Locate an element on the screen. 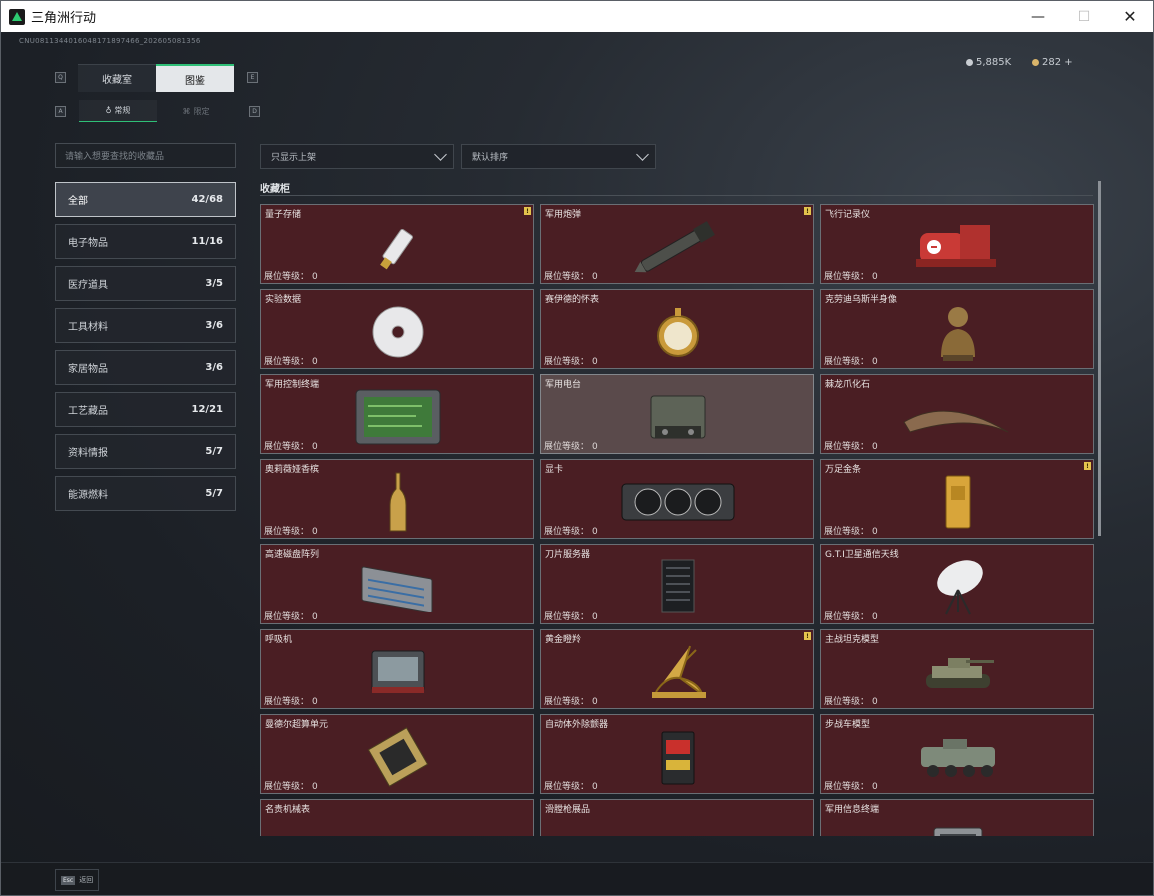  category-count: 3/5 is located at coordinates (214, 283).